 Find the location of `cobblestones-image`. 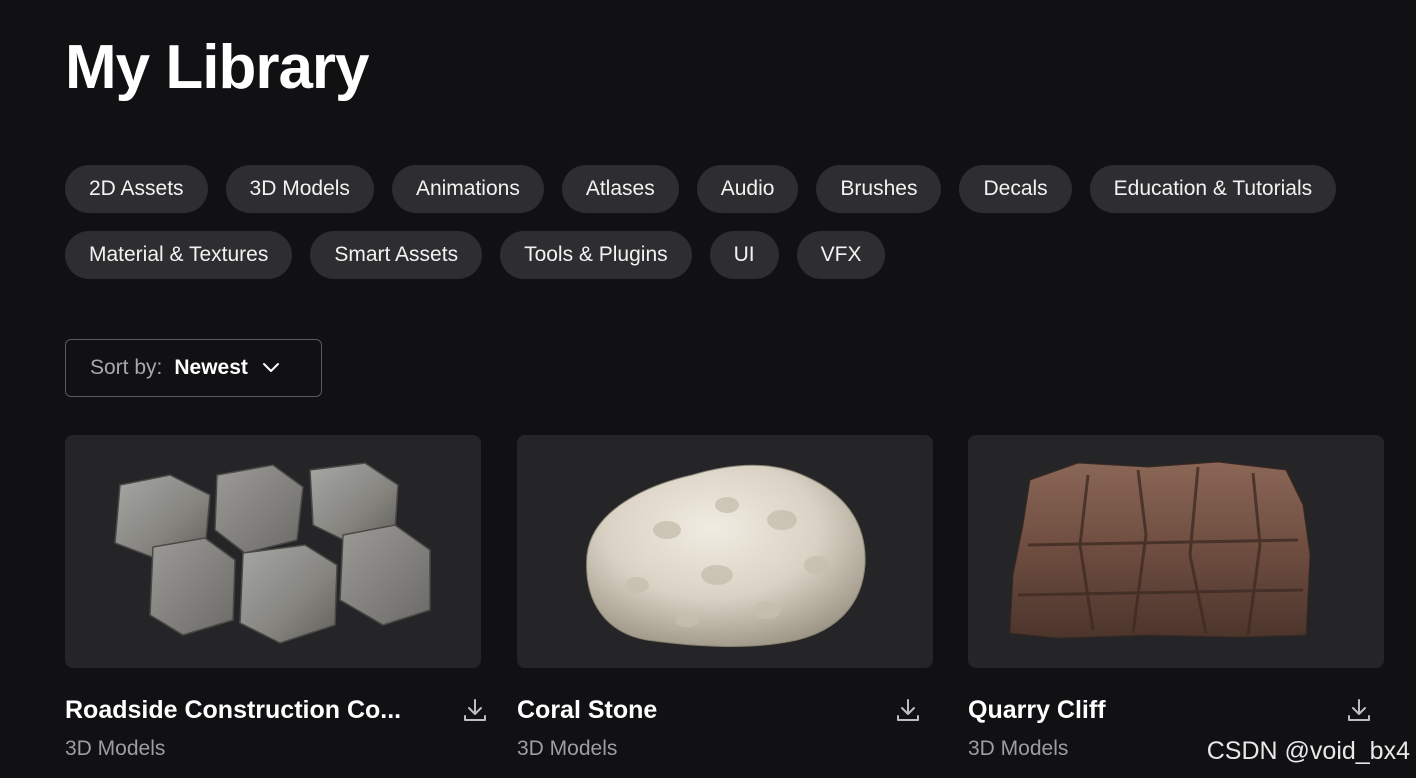

cobblestones-image is located at coordinates (272, 553).